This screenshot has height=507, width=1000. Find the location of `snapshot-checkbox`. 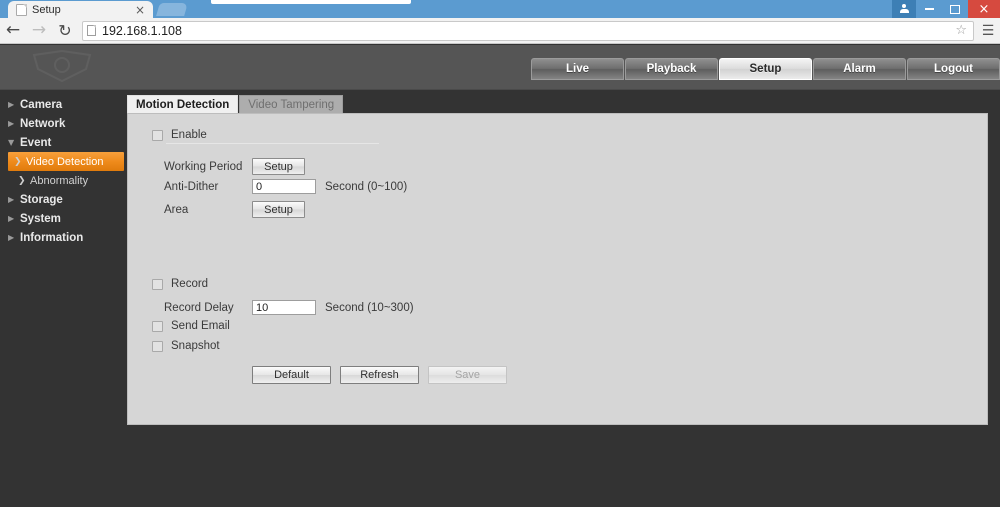

snapshot-checkbox is located at coordinates (157, 346).